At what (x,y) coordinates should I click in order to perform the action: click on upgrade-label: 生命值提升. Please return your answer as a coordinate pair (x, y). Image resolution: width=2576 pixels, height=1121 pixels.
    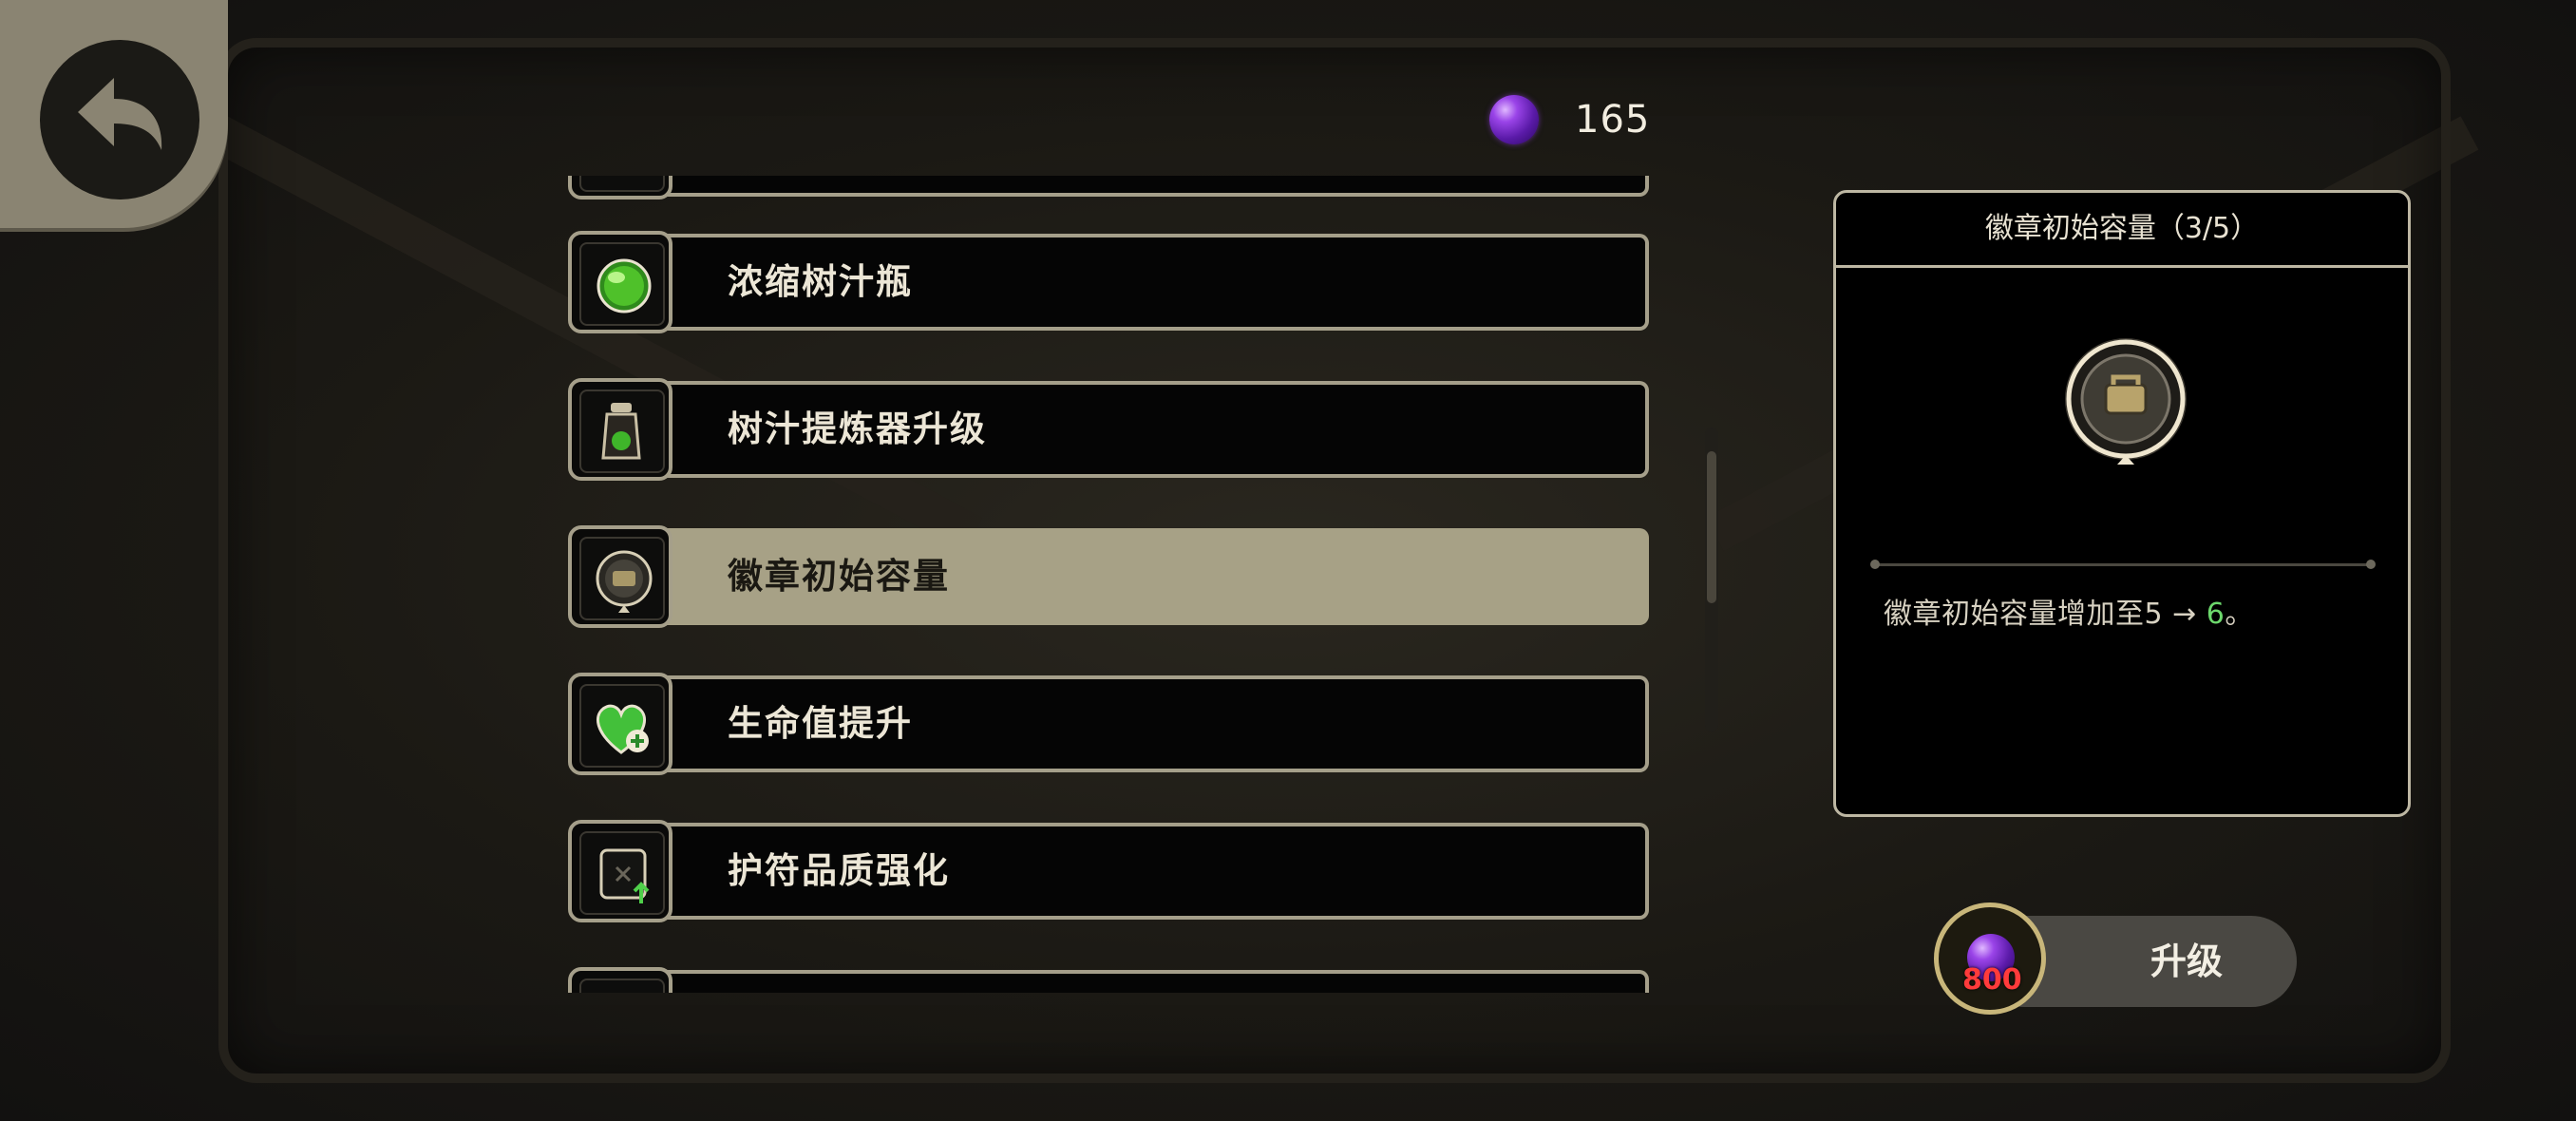
    Looking at the image, I should click on (820, 723).